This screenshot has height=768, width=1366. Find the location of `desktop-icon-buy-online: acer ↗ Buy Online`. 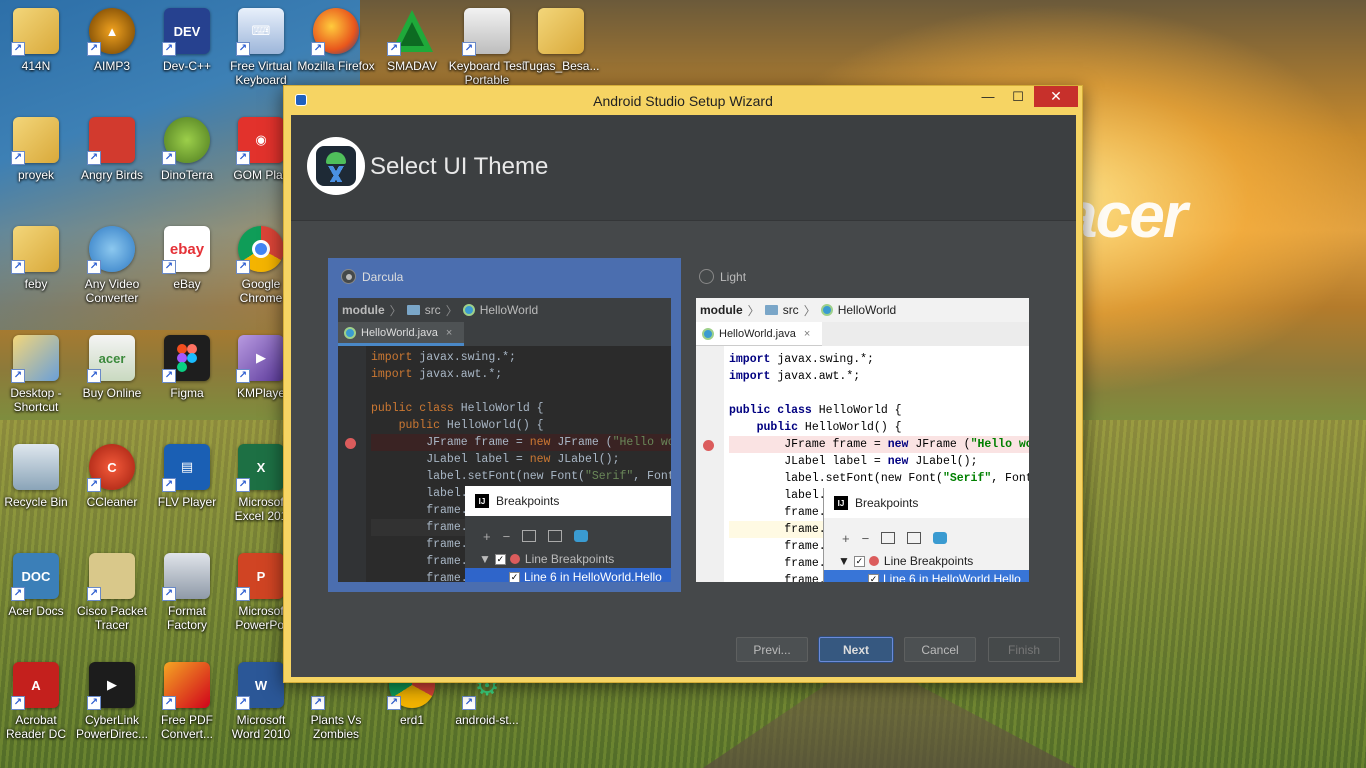

desktop-icon-buy-online: acer ↗ Buy Online is located at coordinates (112, 367).